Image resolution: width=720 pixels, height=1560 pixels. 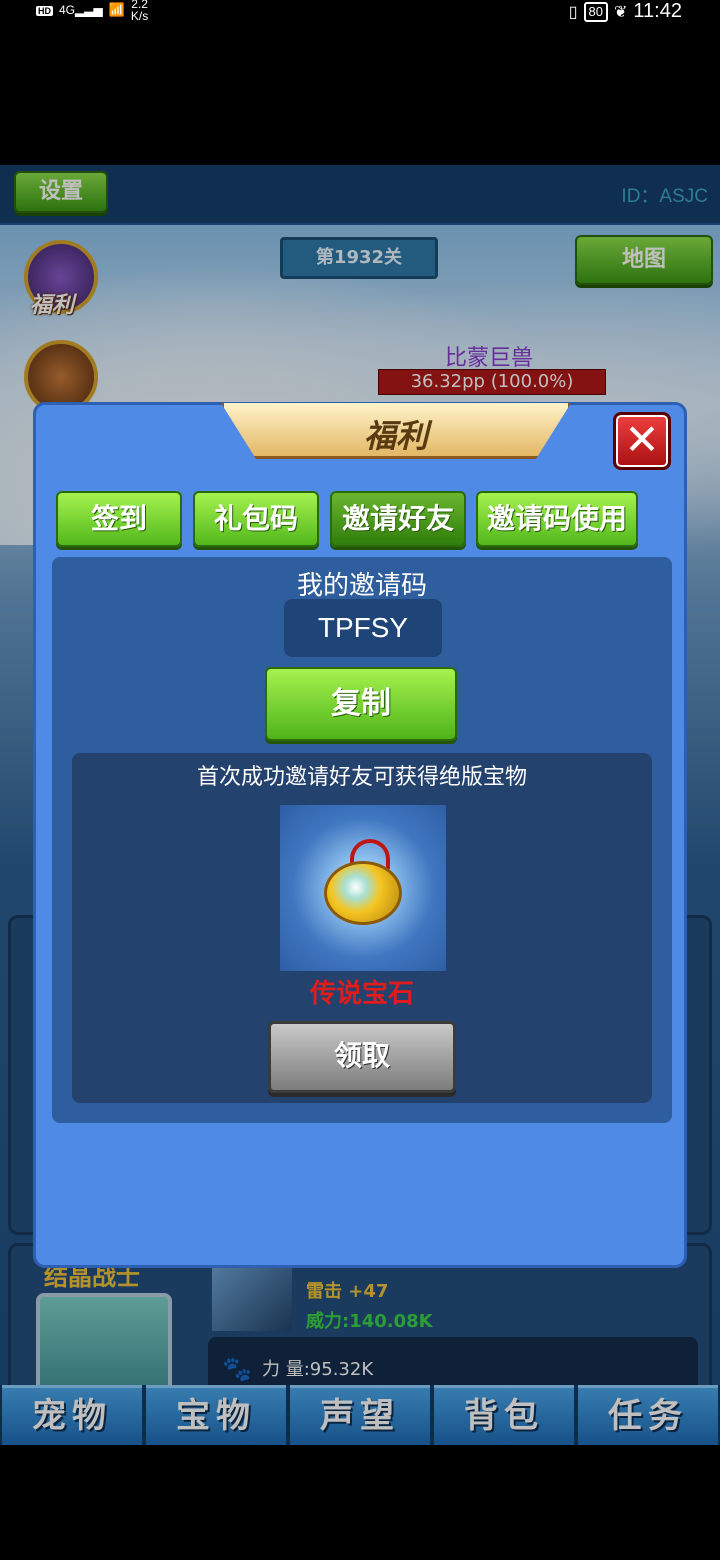 I want to click on bottom-letterbox, so click(x=360, y=1502).